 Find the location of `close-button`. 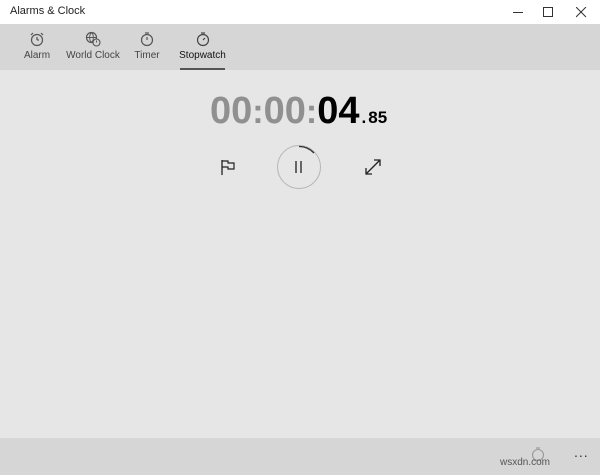

close-button is located at coordinates (581, 12).